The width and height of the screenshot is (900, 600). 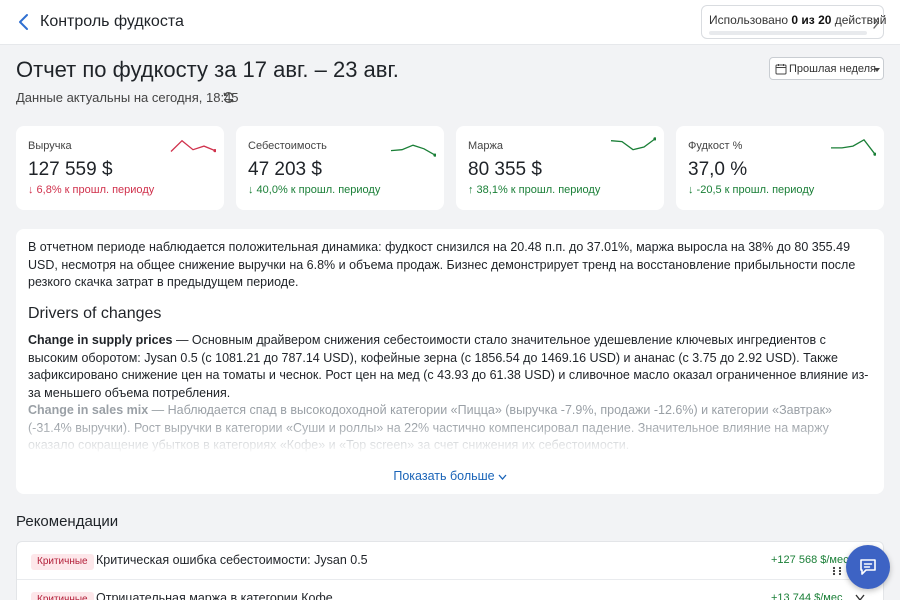 I want to click on chat-button, so click(x=868, y=567).